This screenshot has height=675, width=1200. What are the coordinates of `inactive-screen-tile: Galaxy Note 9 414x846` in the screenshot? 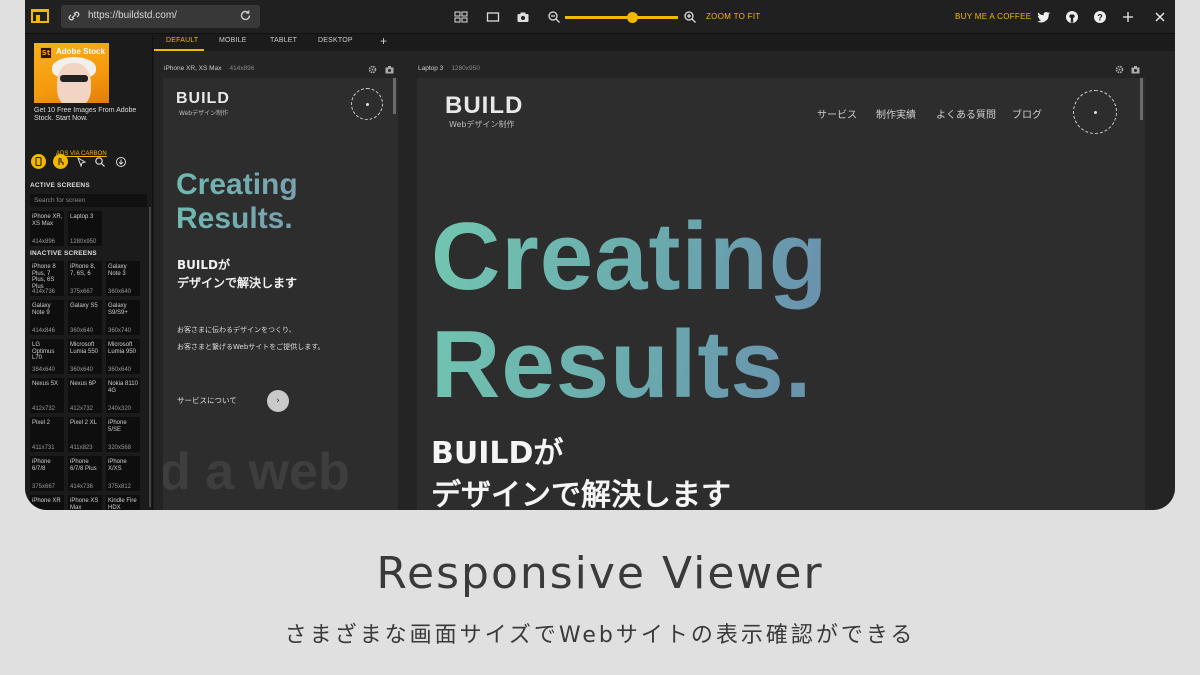 It's located at (47, 317).